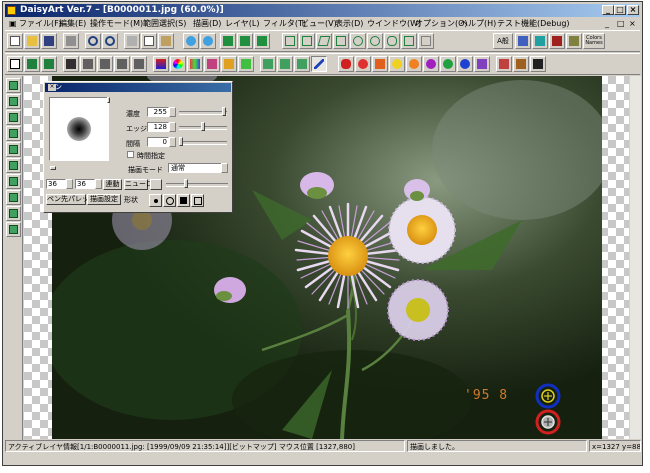  What do you see at coordinates (363, 64) in the screenshot?
I see `airbrush-icon` at bounding box center [363, 64].